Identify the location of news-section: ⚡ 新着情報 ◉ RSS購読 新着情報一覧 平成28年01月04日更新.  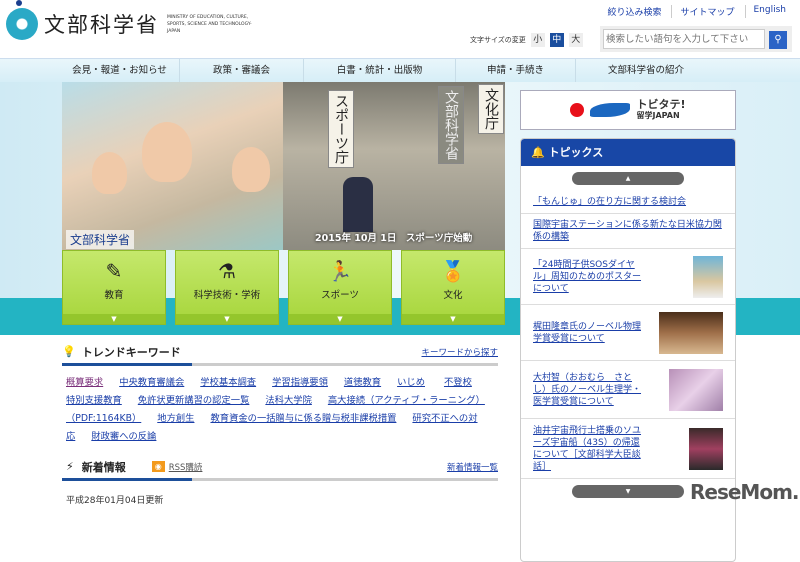
(280, 480).